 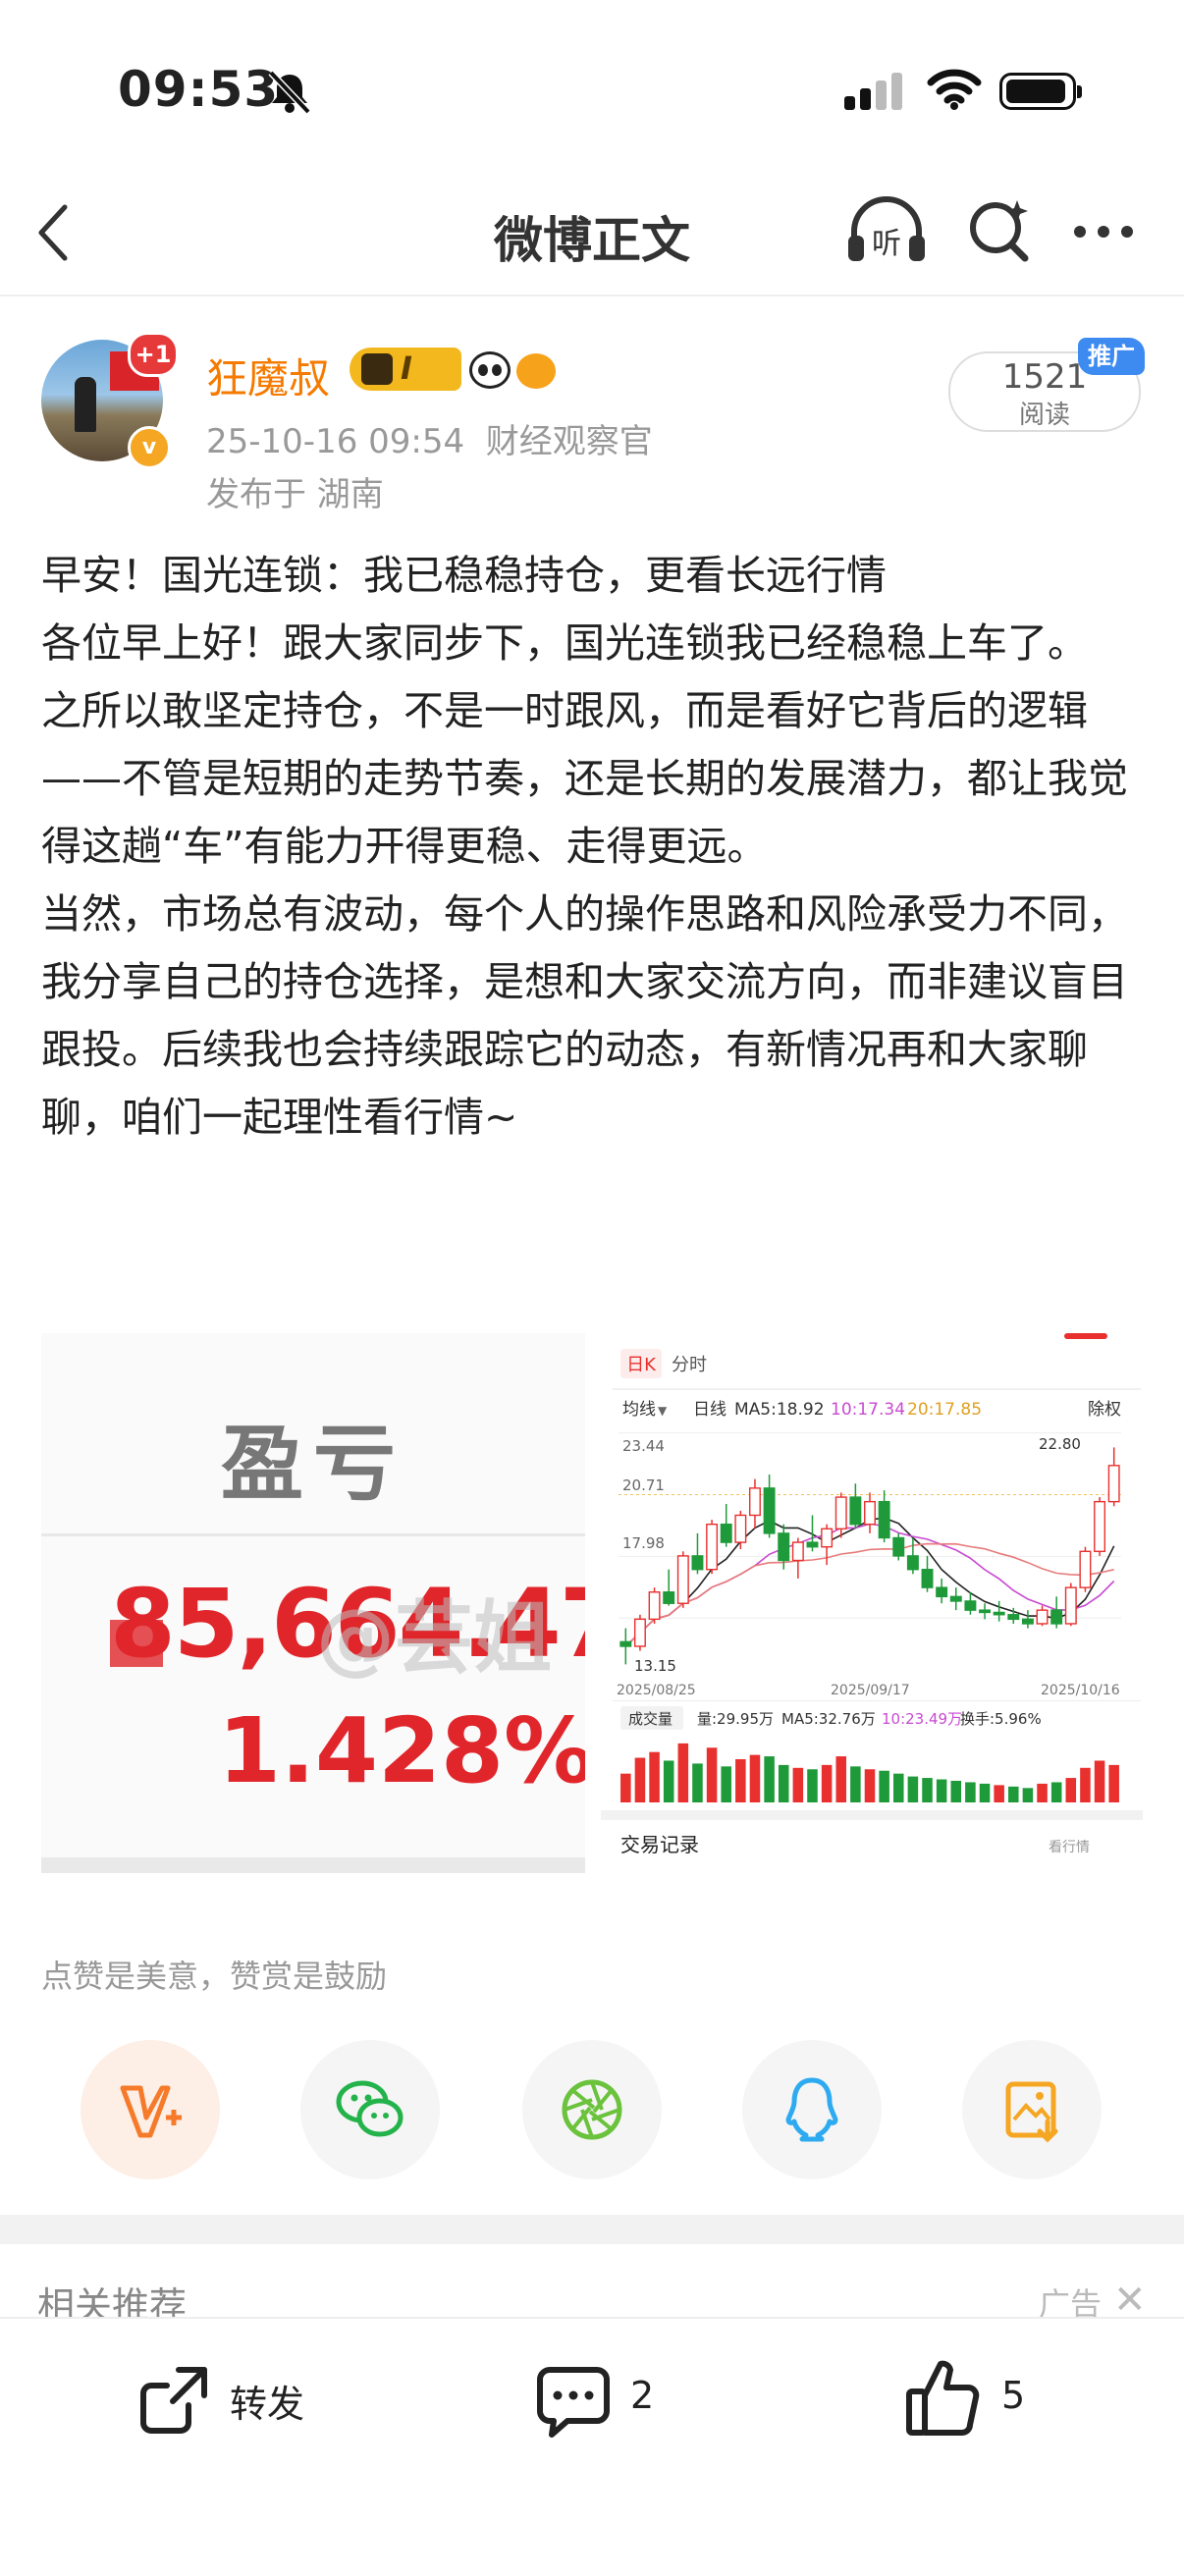 What do you see at coordinates (573, 2402) in the screenshot?
I see `comment-icon` at bounding box center [573, 2402].